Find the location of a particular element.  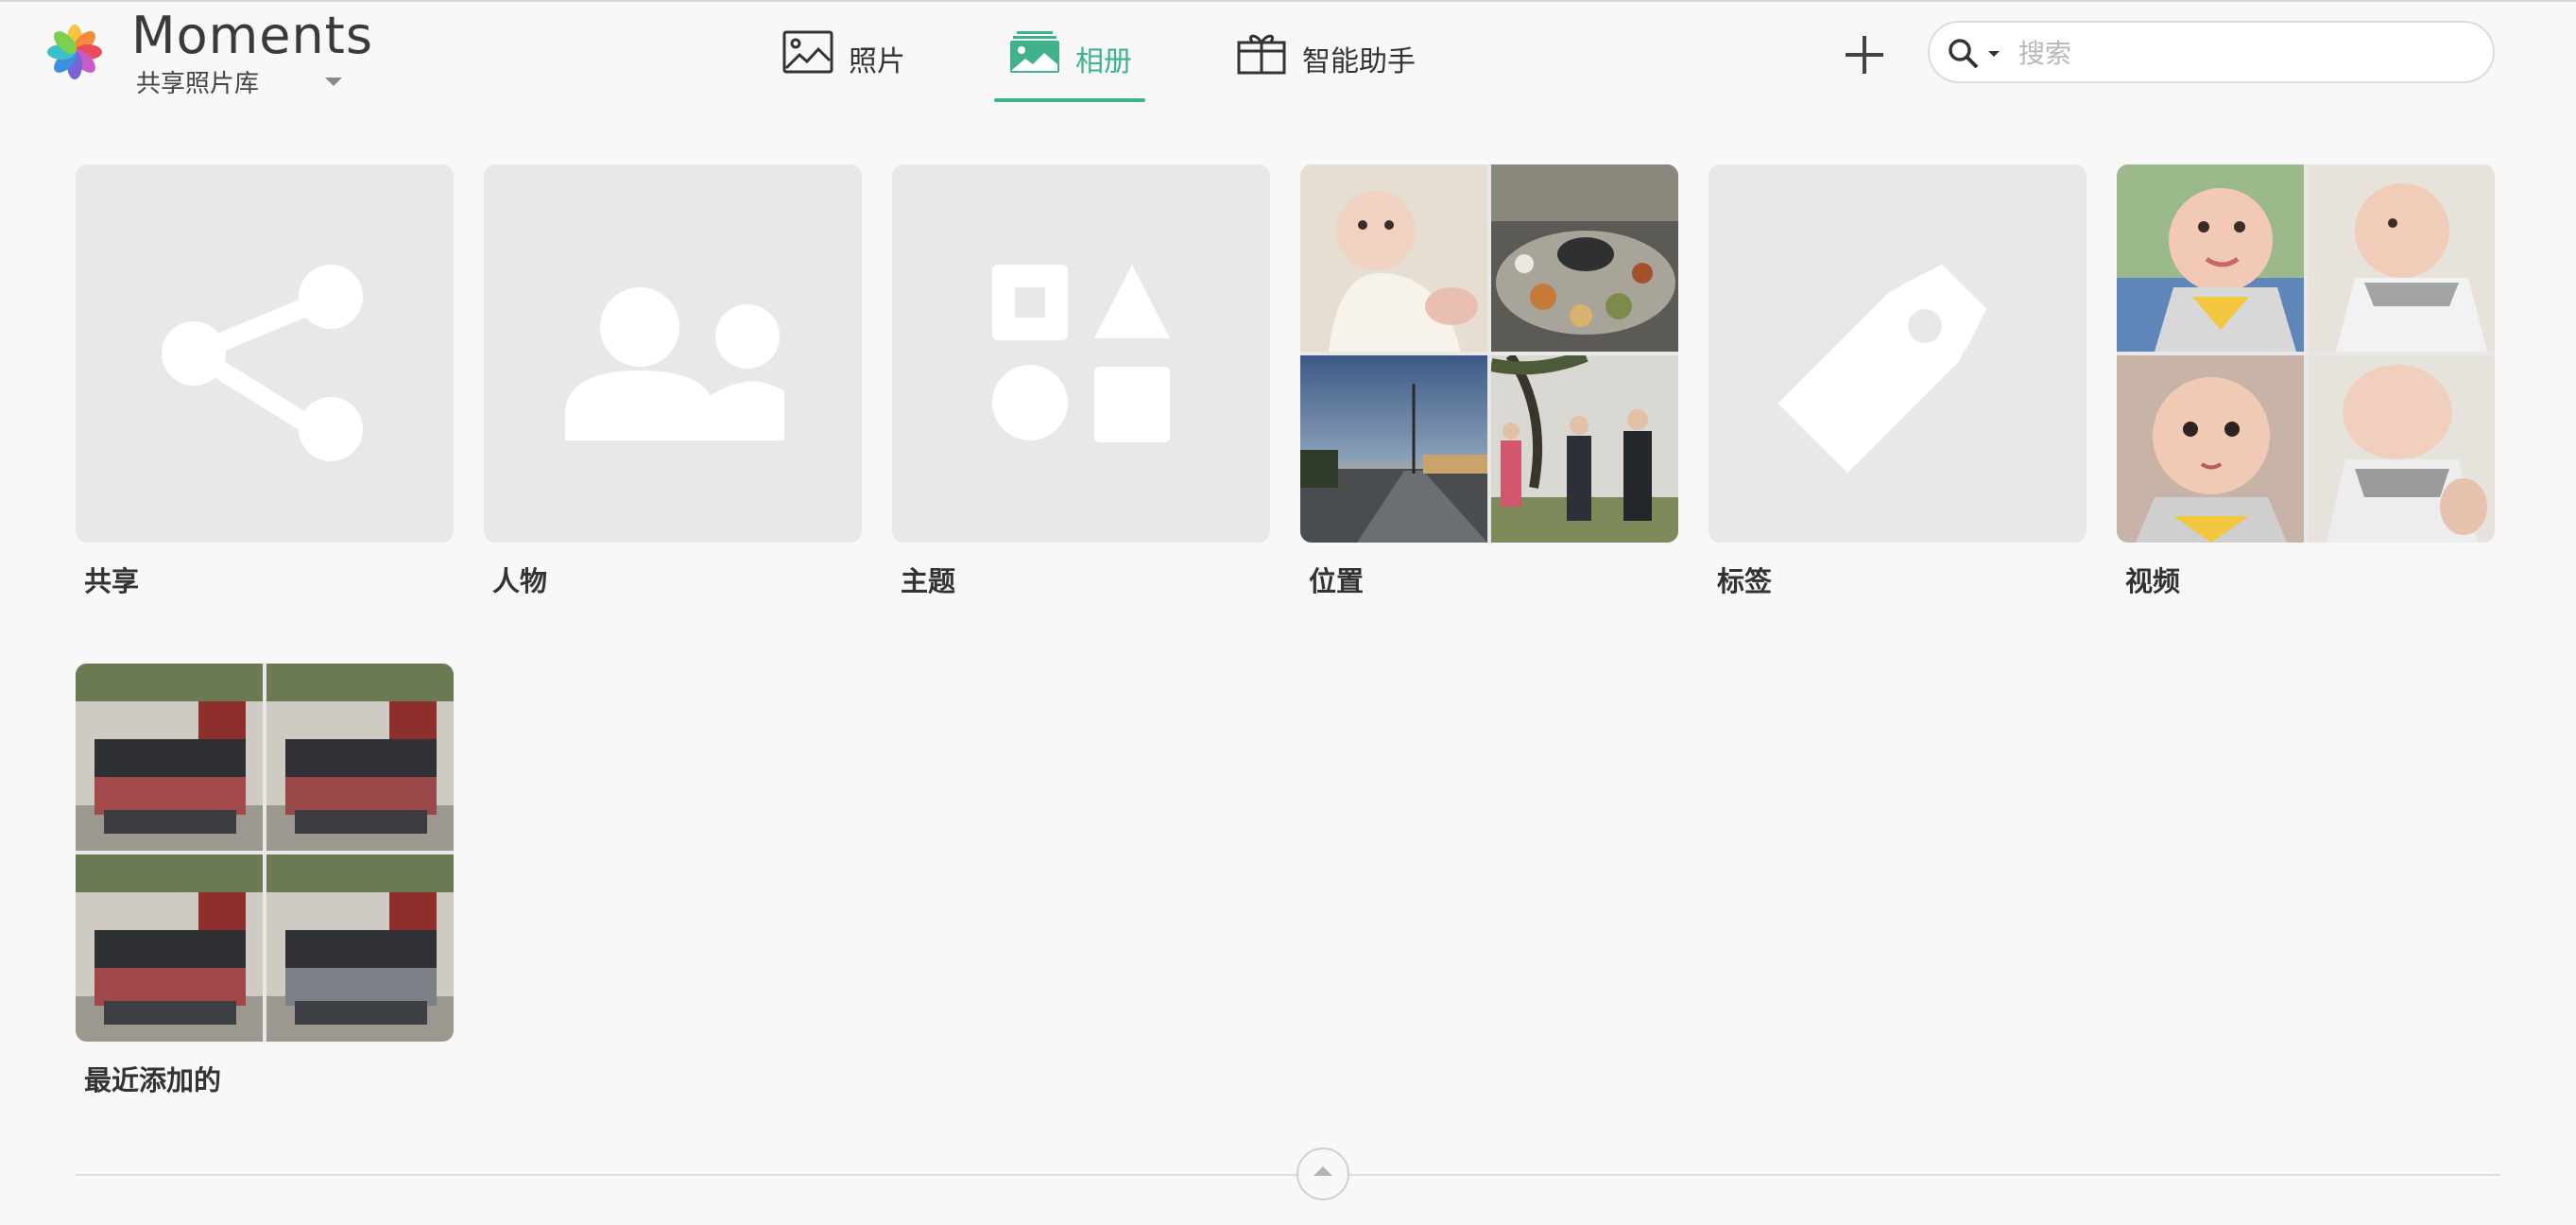

album-label: 人物 is located at coordinates (520, 581).